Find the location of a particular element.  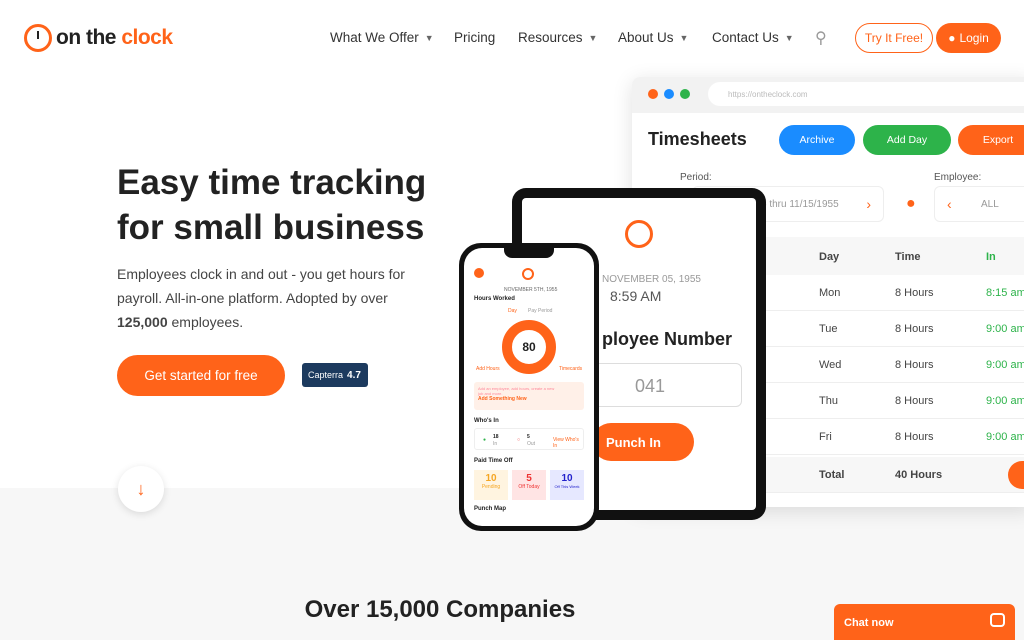

url-bar: https://ontheclock.com is located at coordinates (866, 94).